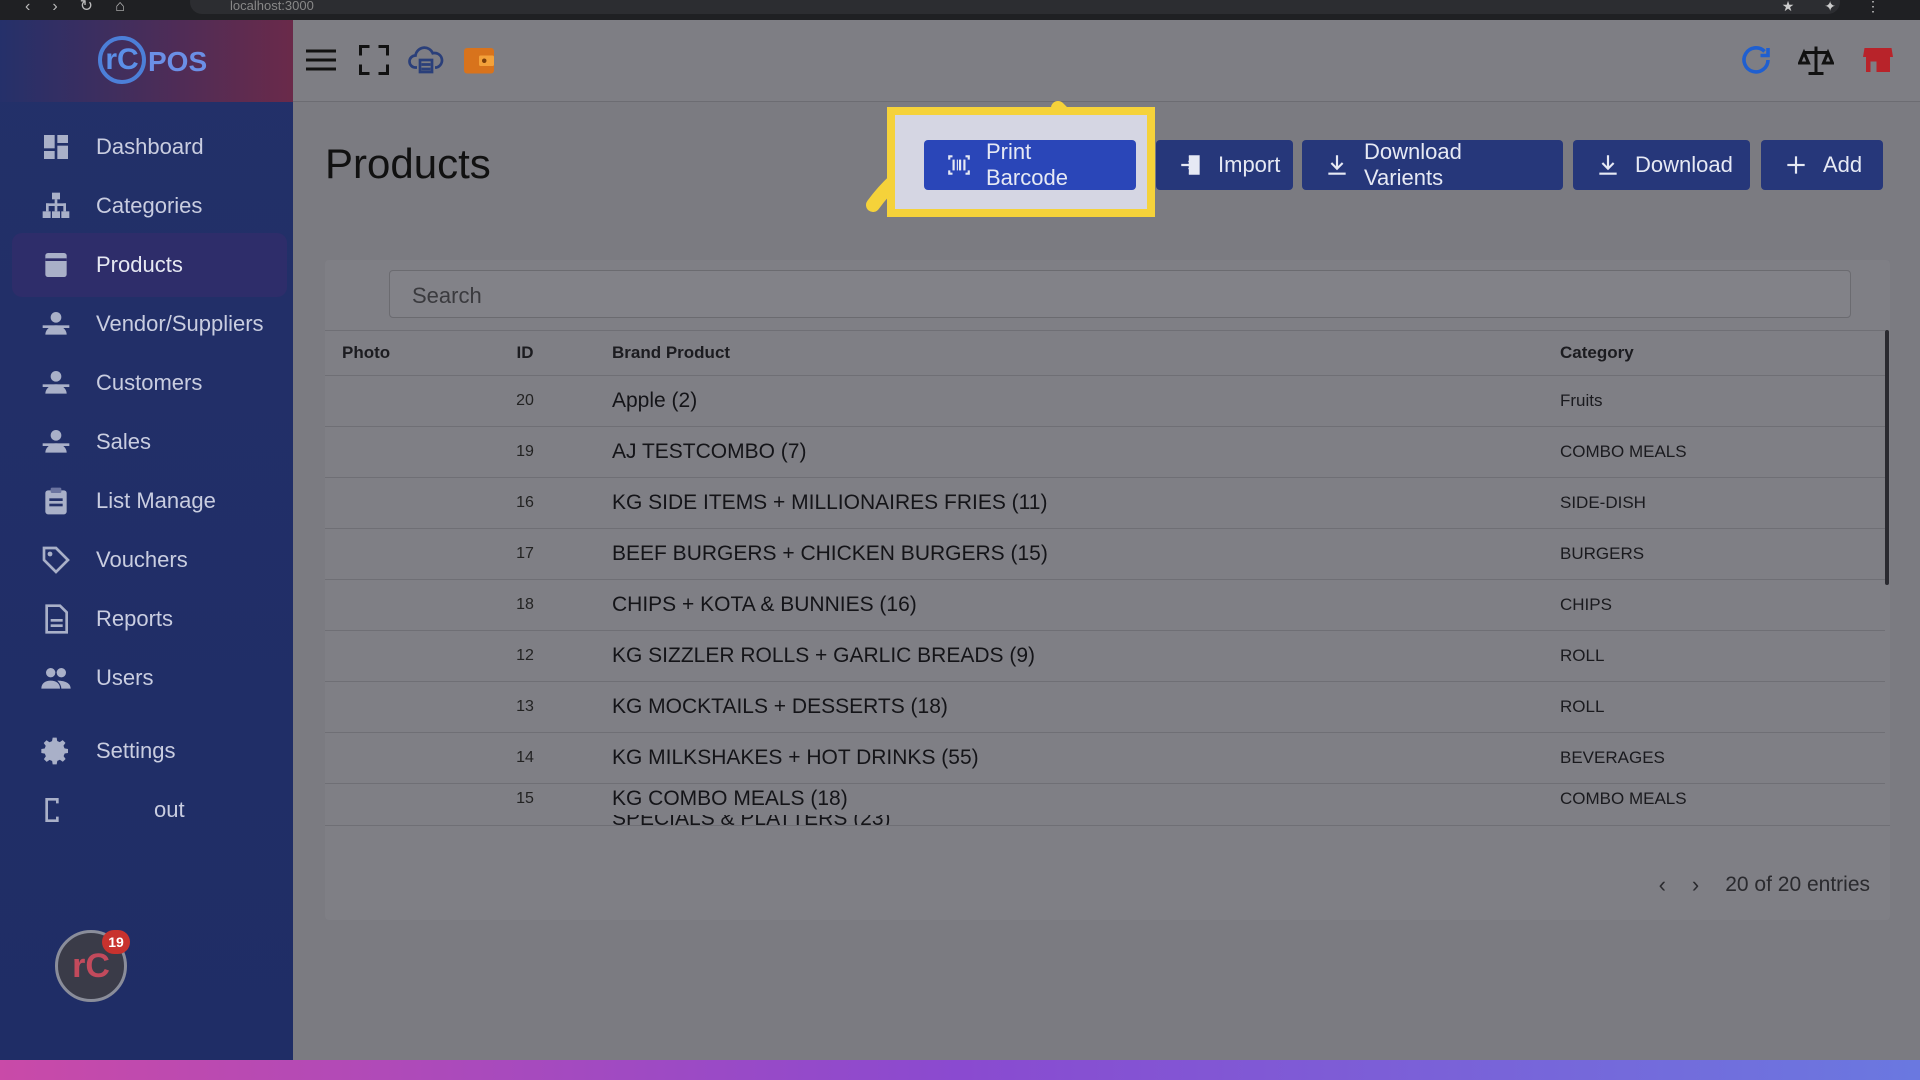 Image resolution: width=1920 pixels, height=1080 pixels. I want to click on table-row: 20 Apple (2) Fruits, so click(1105, 401).